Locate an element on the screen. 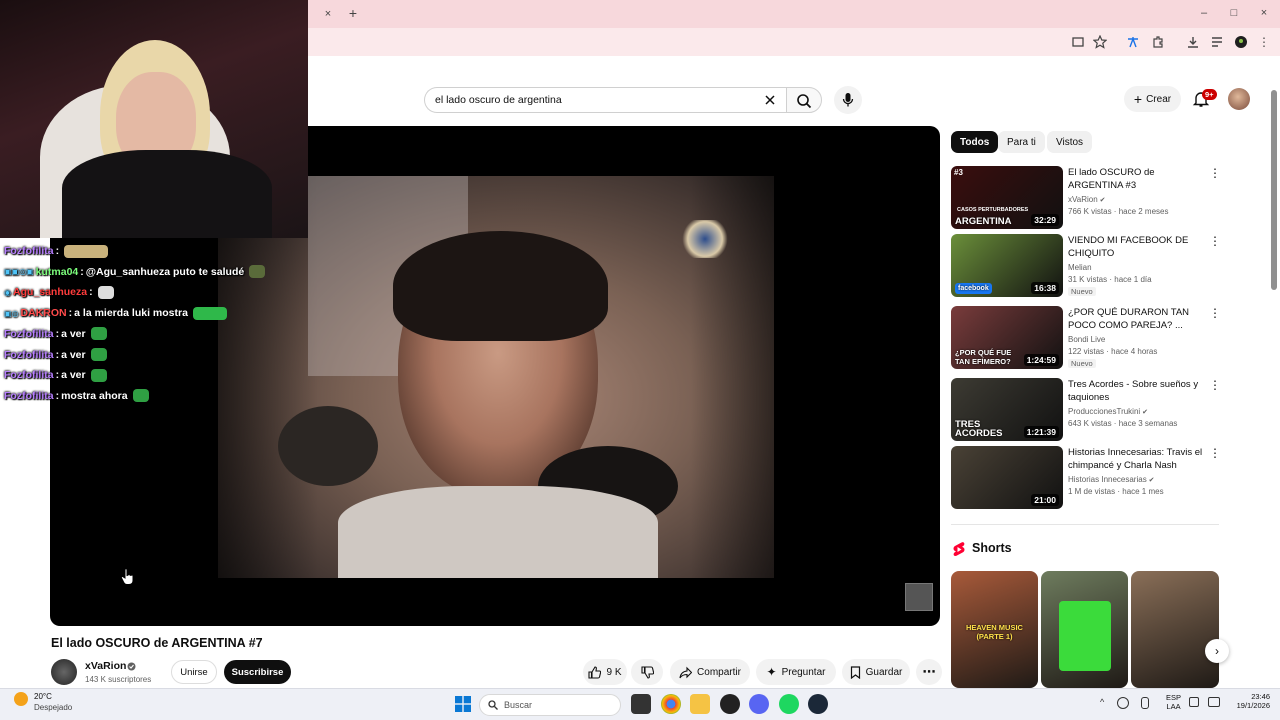 The width and height of the screenshot is (1280, 720). channel-name: ProduccionesTrukini is located at coordinates (1104, 411).